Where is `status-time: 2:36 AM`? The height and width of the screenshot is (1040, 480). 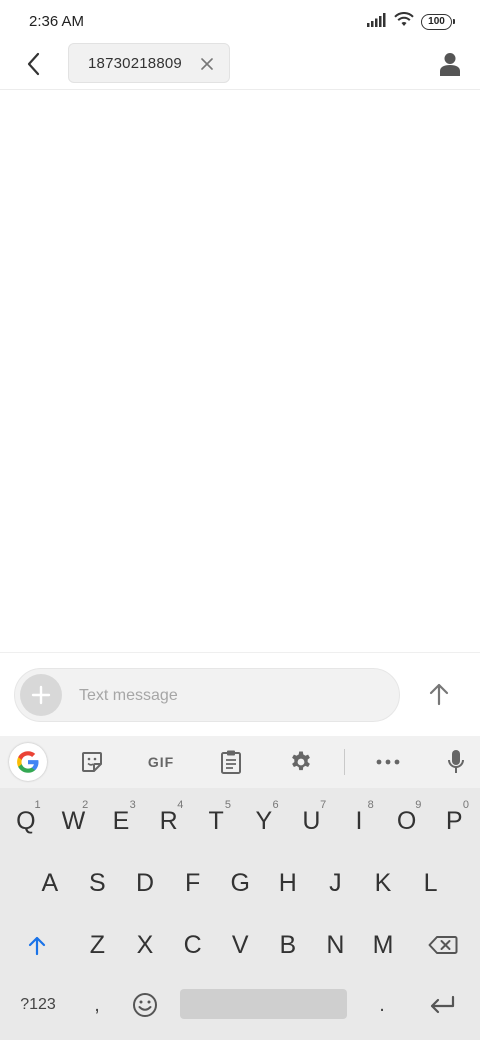 status-time: 2:36 AM is located at coordinates (57, 21).